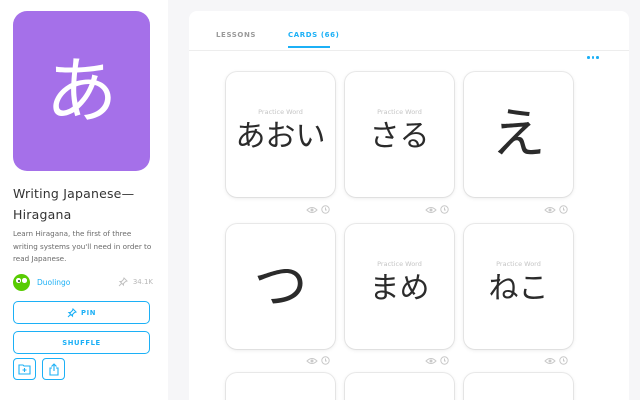  I want to click on tab-bar: LESSONS CARDS (66), so click(409, 31).